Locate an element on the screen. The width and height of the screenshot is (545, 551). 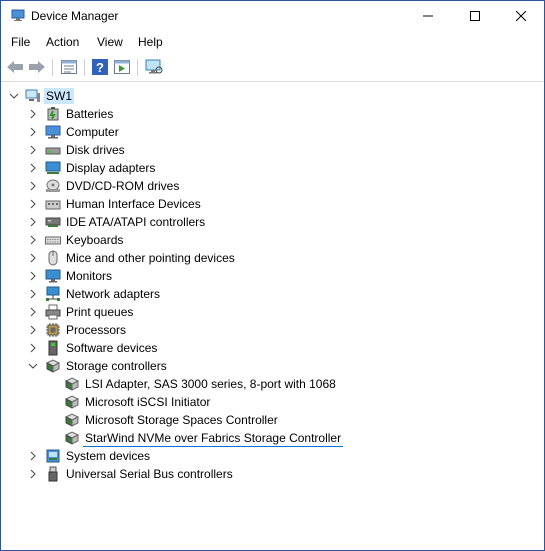
storage-device-label: Microsoft Storage Spaces Controller is located at coordinates (181, 420).